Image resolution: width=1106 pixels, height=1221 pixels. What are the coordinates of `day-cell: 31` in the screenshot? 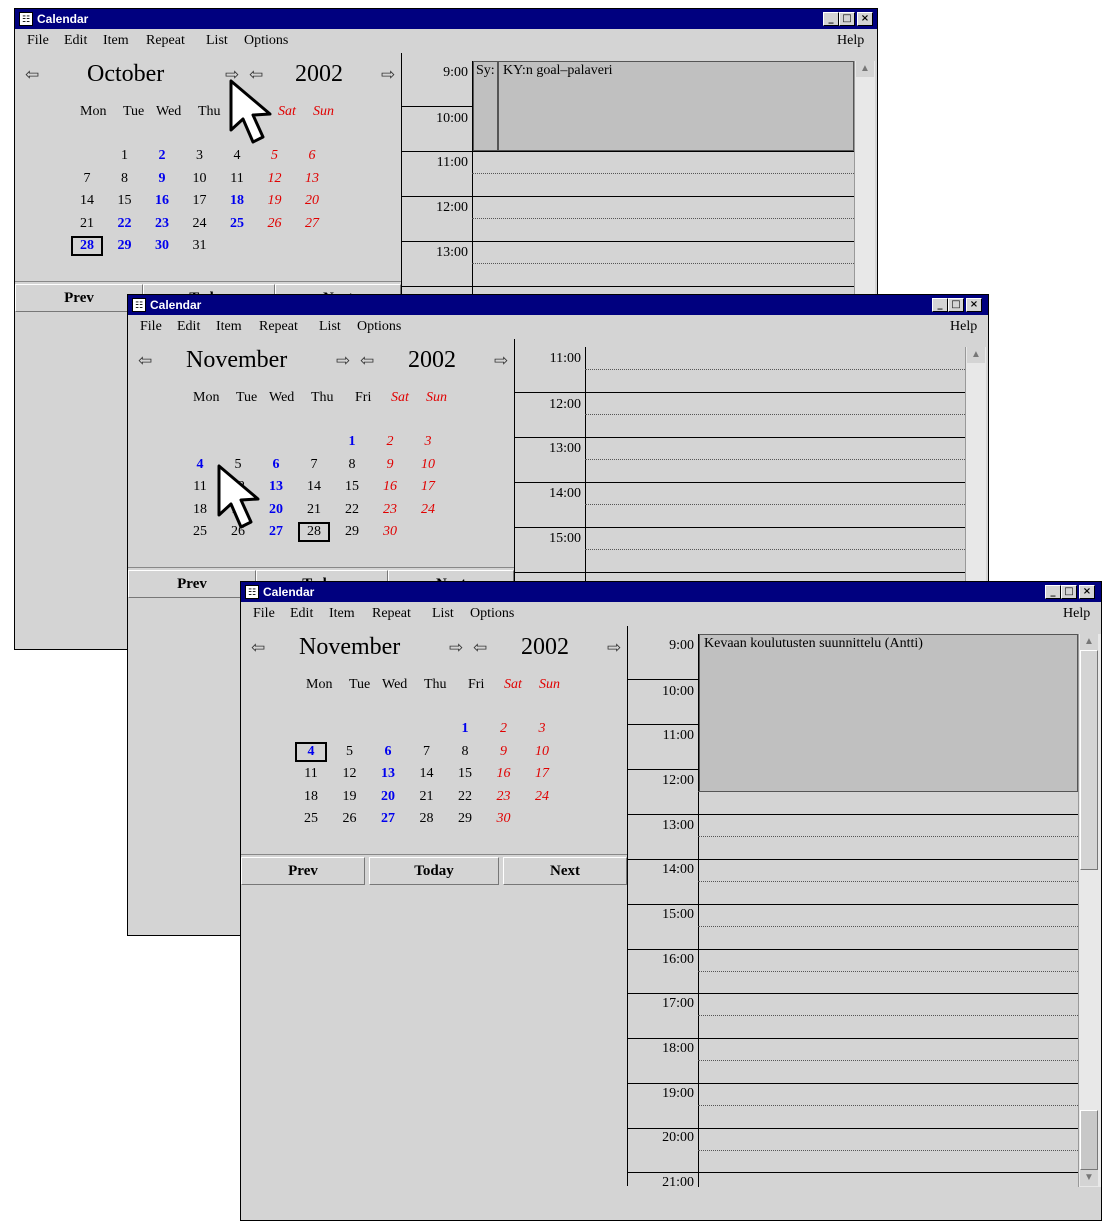 It's located at (200, 246).